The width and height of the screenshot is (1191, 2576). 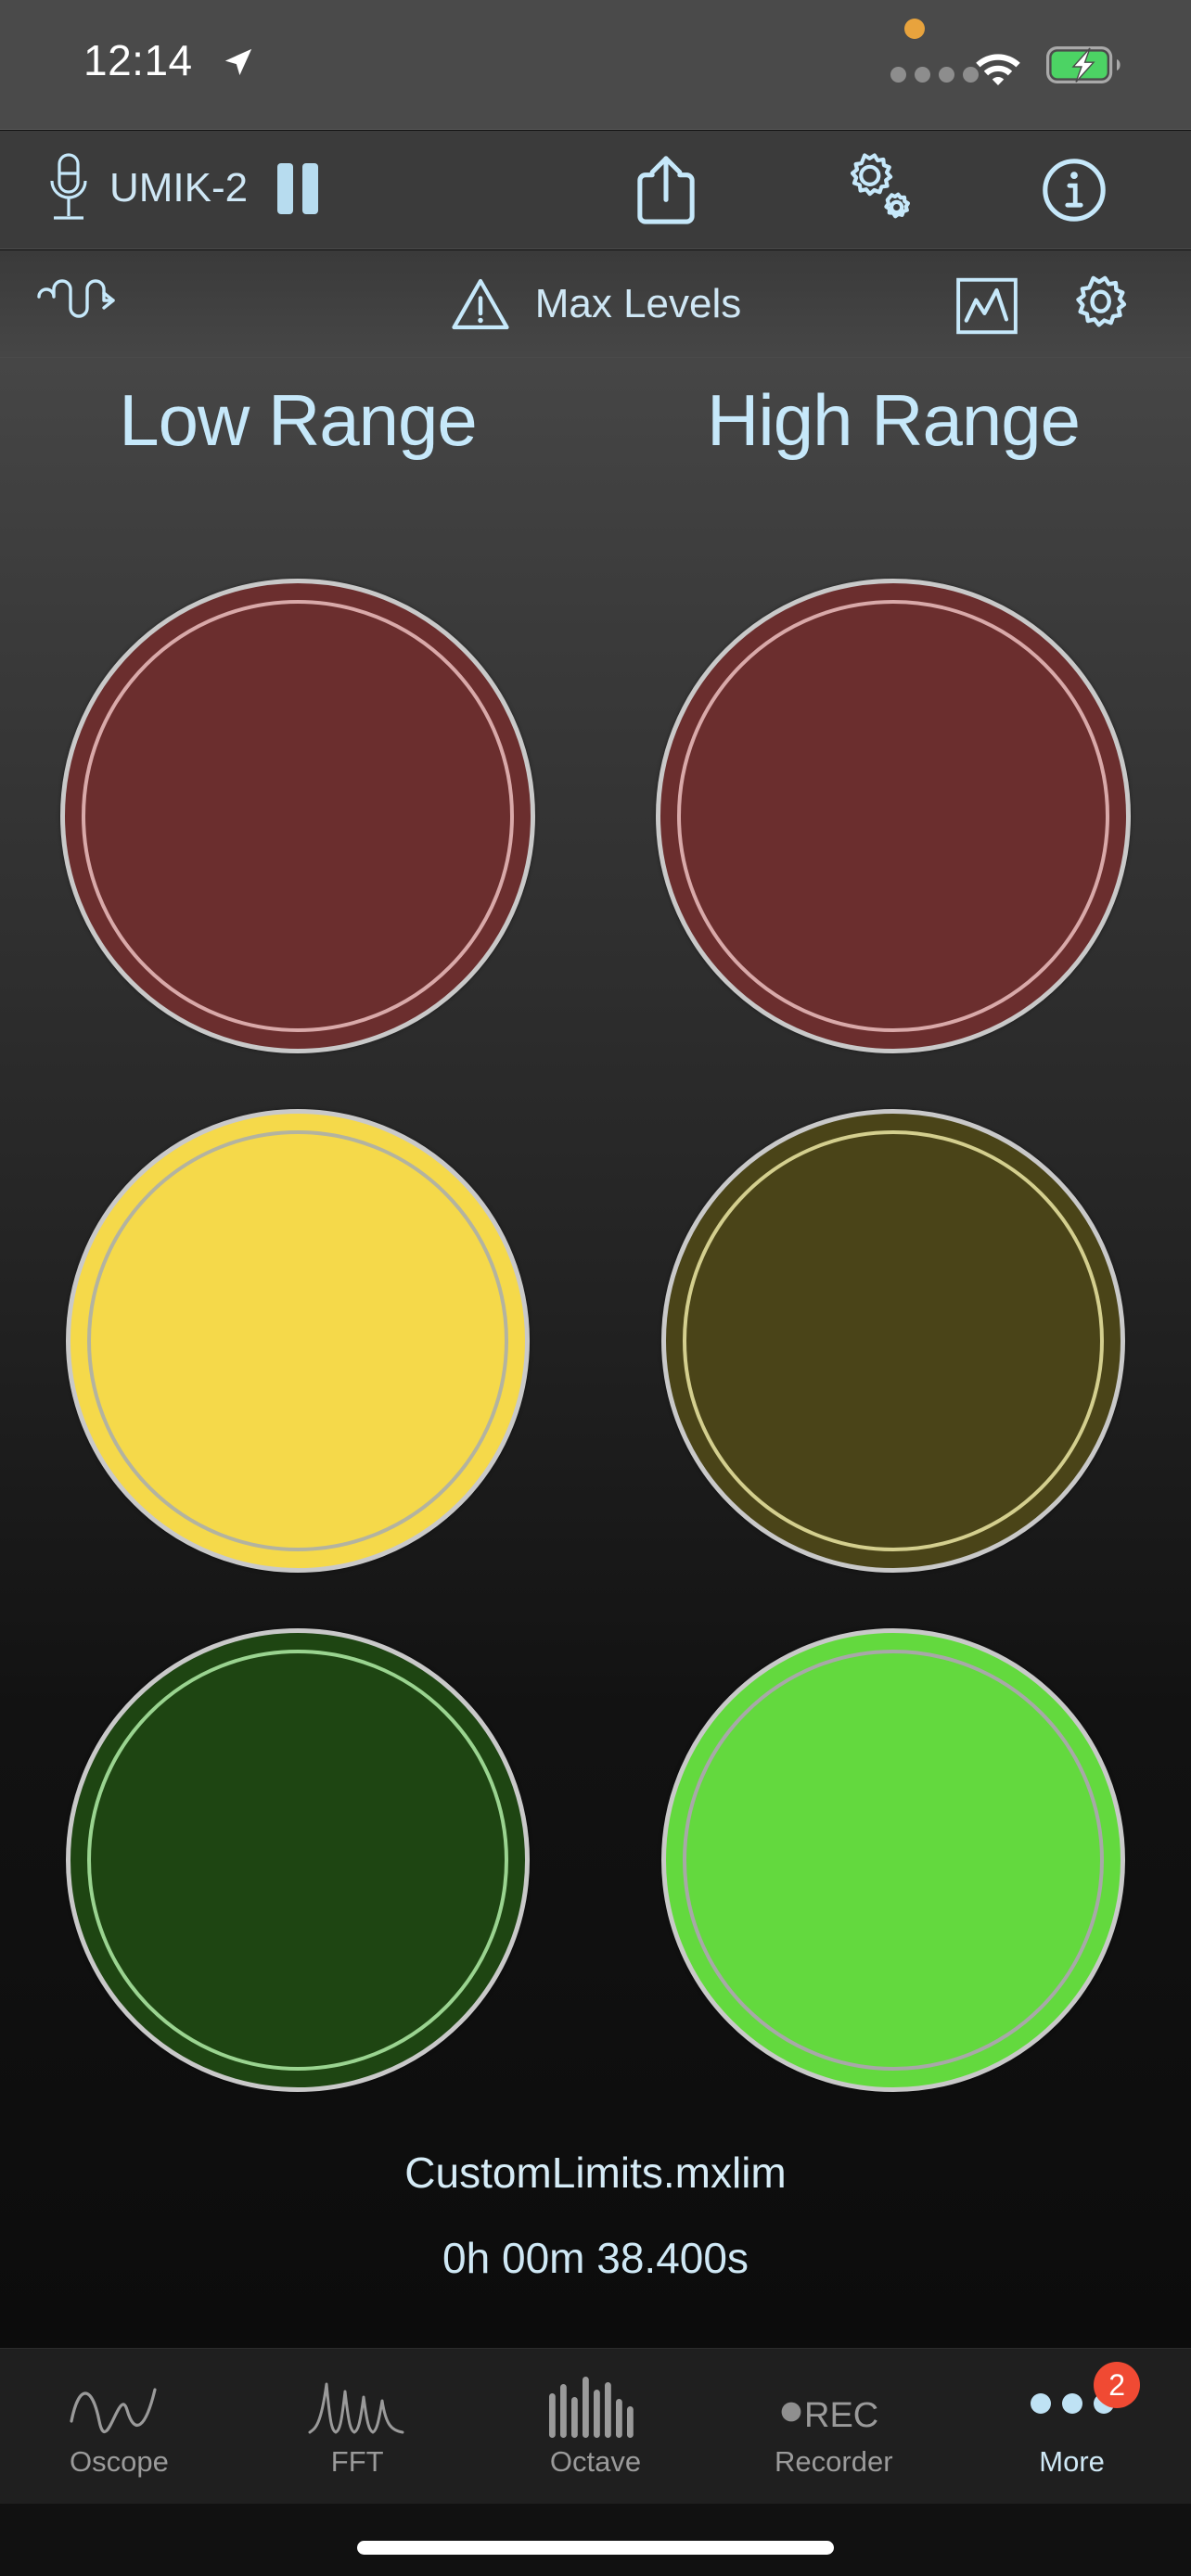 I want to click on fft-peaks-icon, so click(x=357, y=2404).